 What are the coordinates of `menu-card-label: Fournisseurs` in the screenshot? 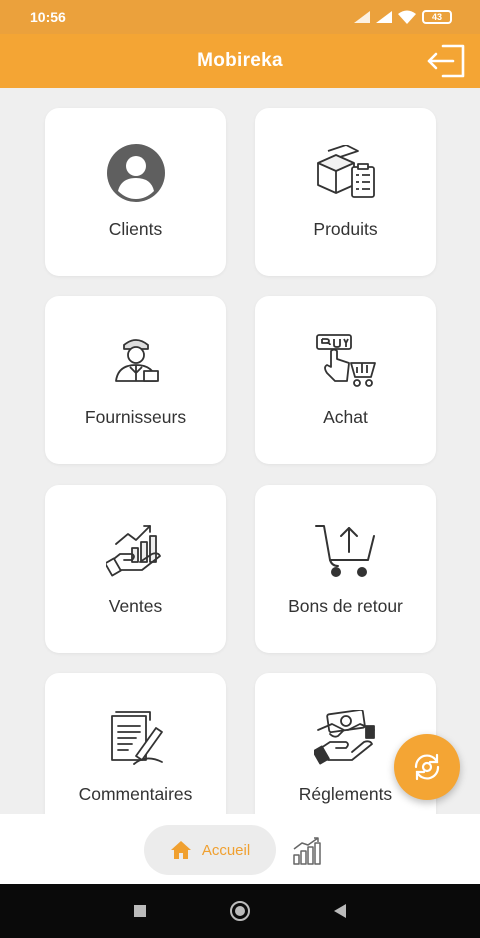 It's located at (135, 417).